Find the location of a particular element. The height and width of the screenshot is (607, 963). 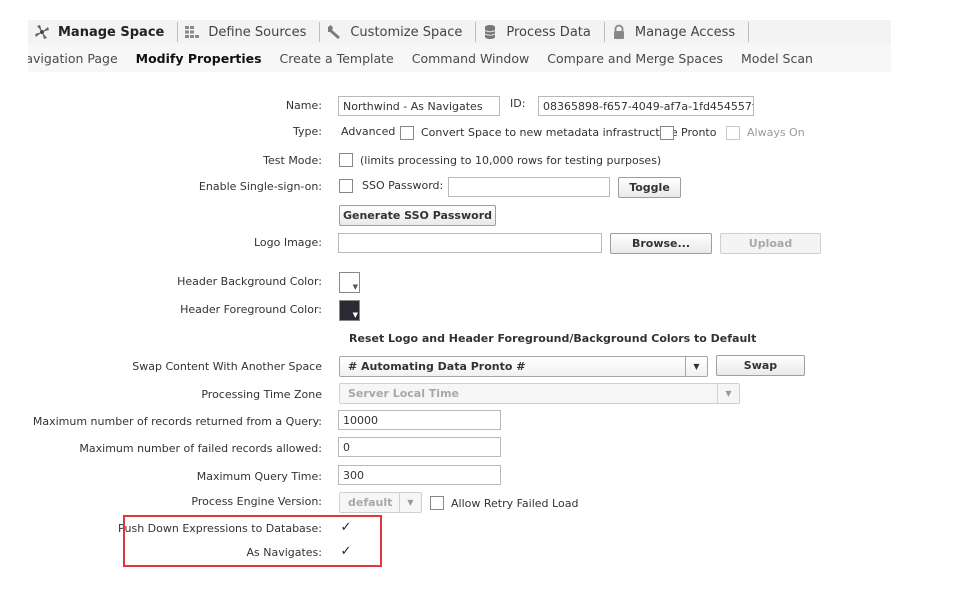

logo-label: Logo Image: is located at coordinates (287, 242).